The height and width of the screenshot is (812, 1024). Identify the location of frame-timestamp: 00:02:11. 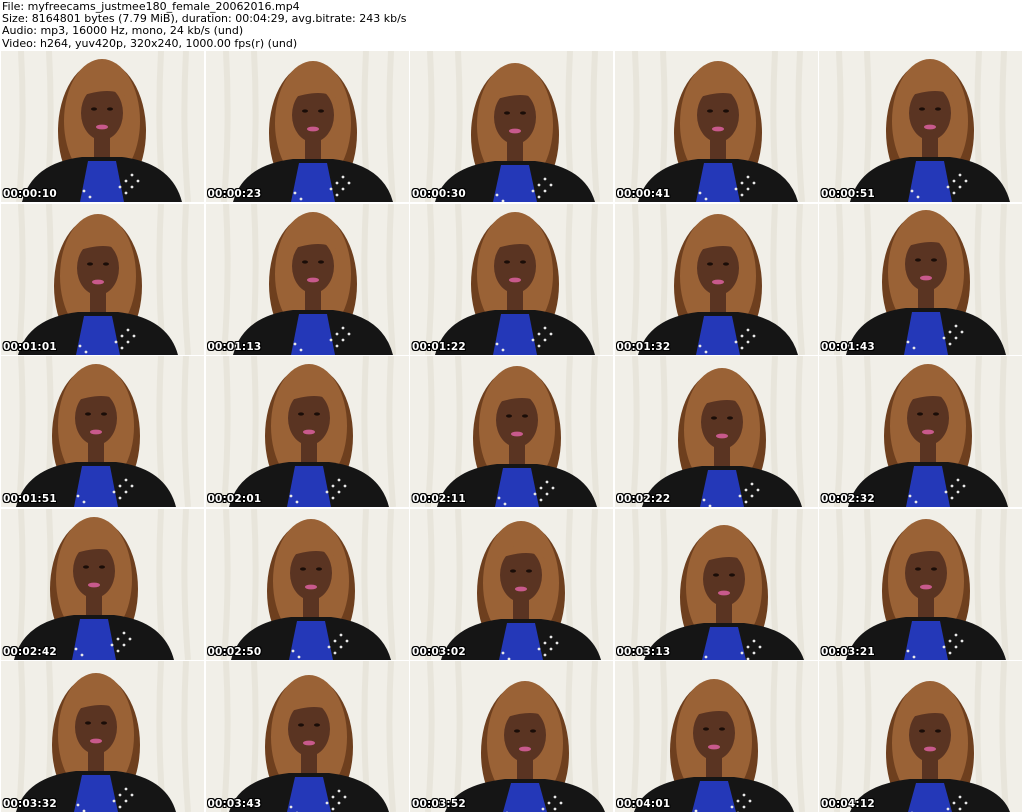
(439, 499).